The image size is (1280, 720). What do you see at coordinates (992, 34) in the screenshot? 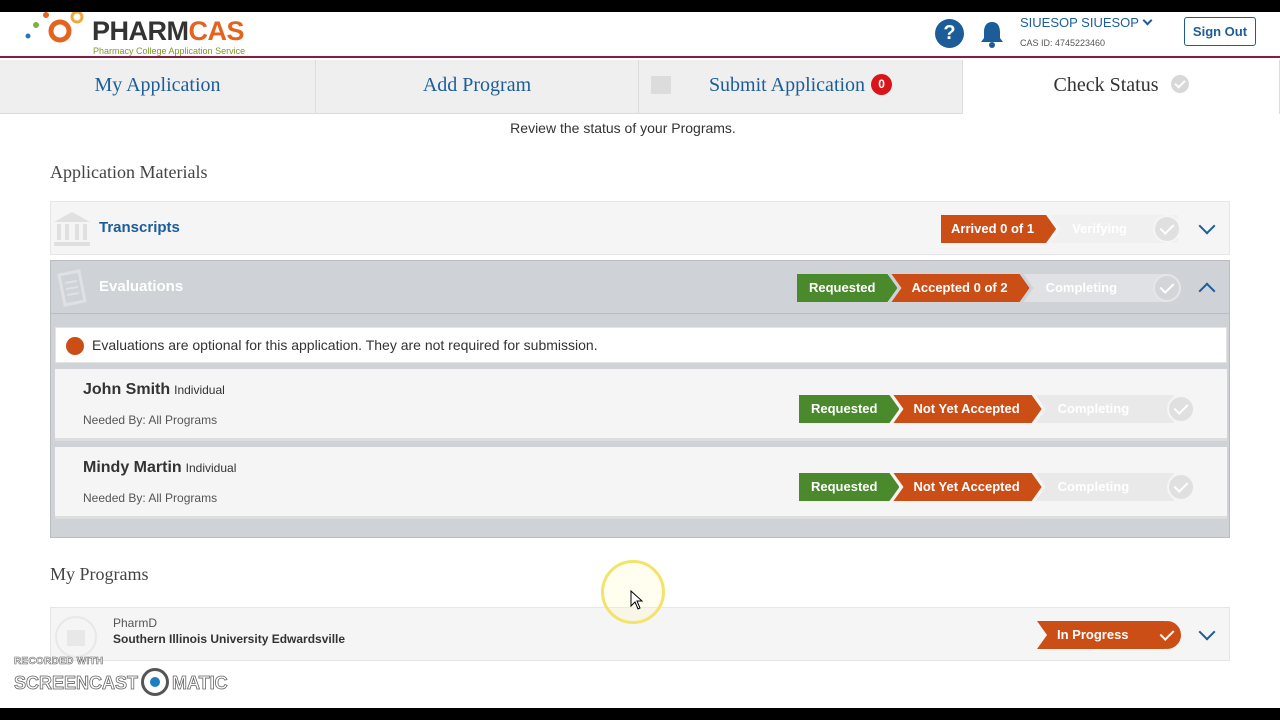
I see `notification-bell-icon` at bounding box center [992, 34].